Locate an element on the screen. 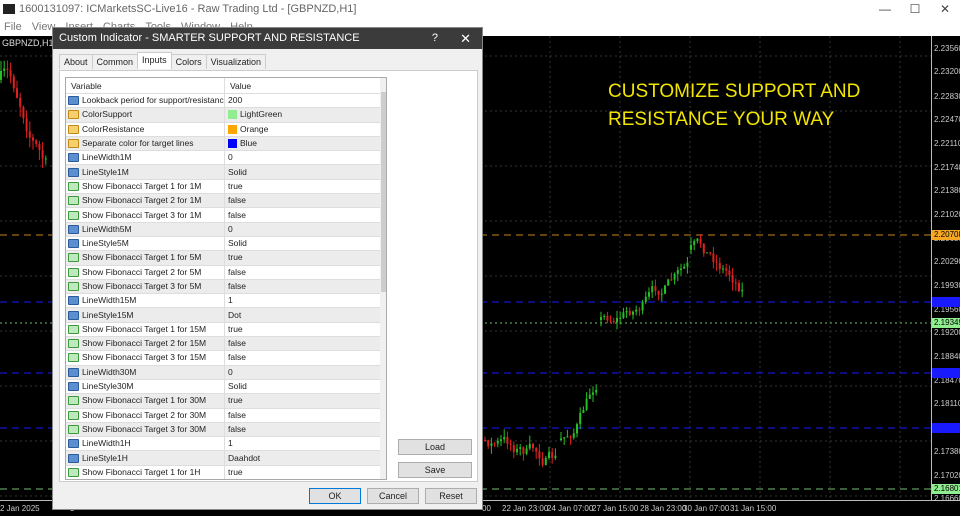 The width and height of the screenshot is (960, 516). value-cell: Orange is located at coordinates (305, 129).